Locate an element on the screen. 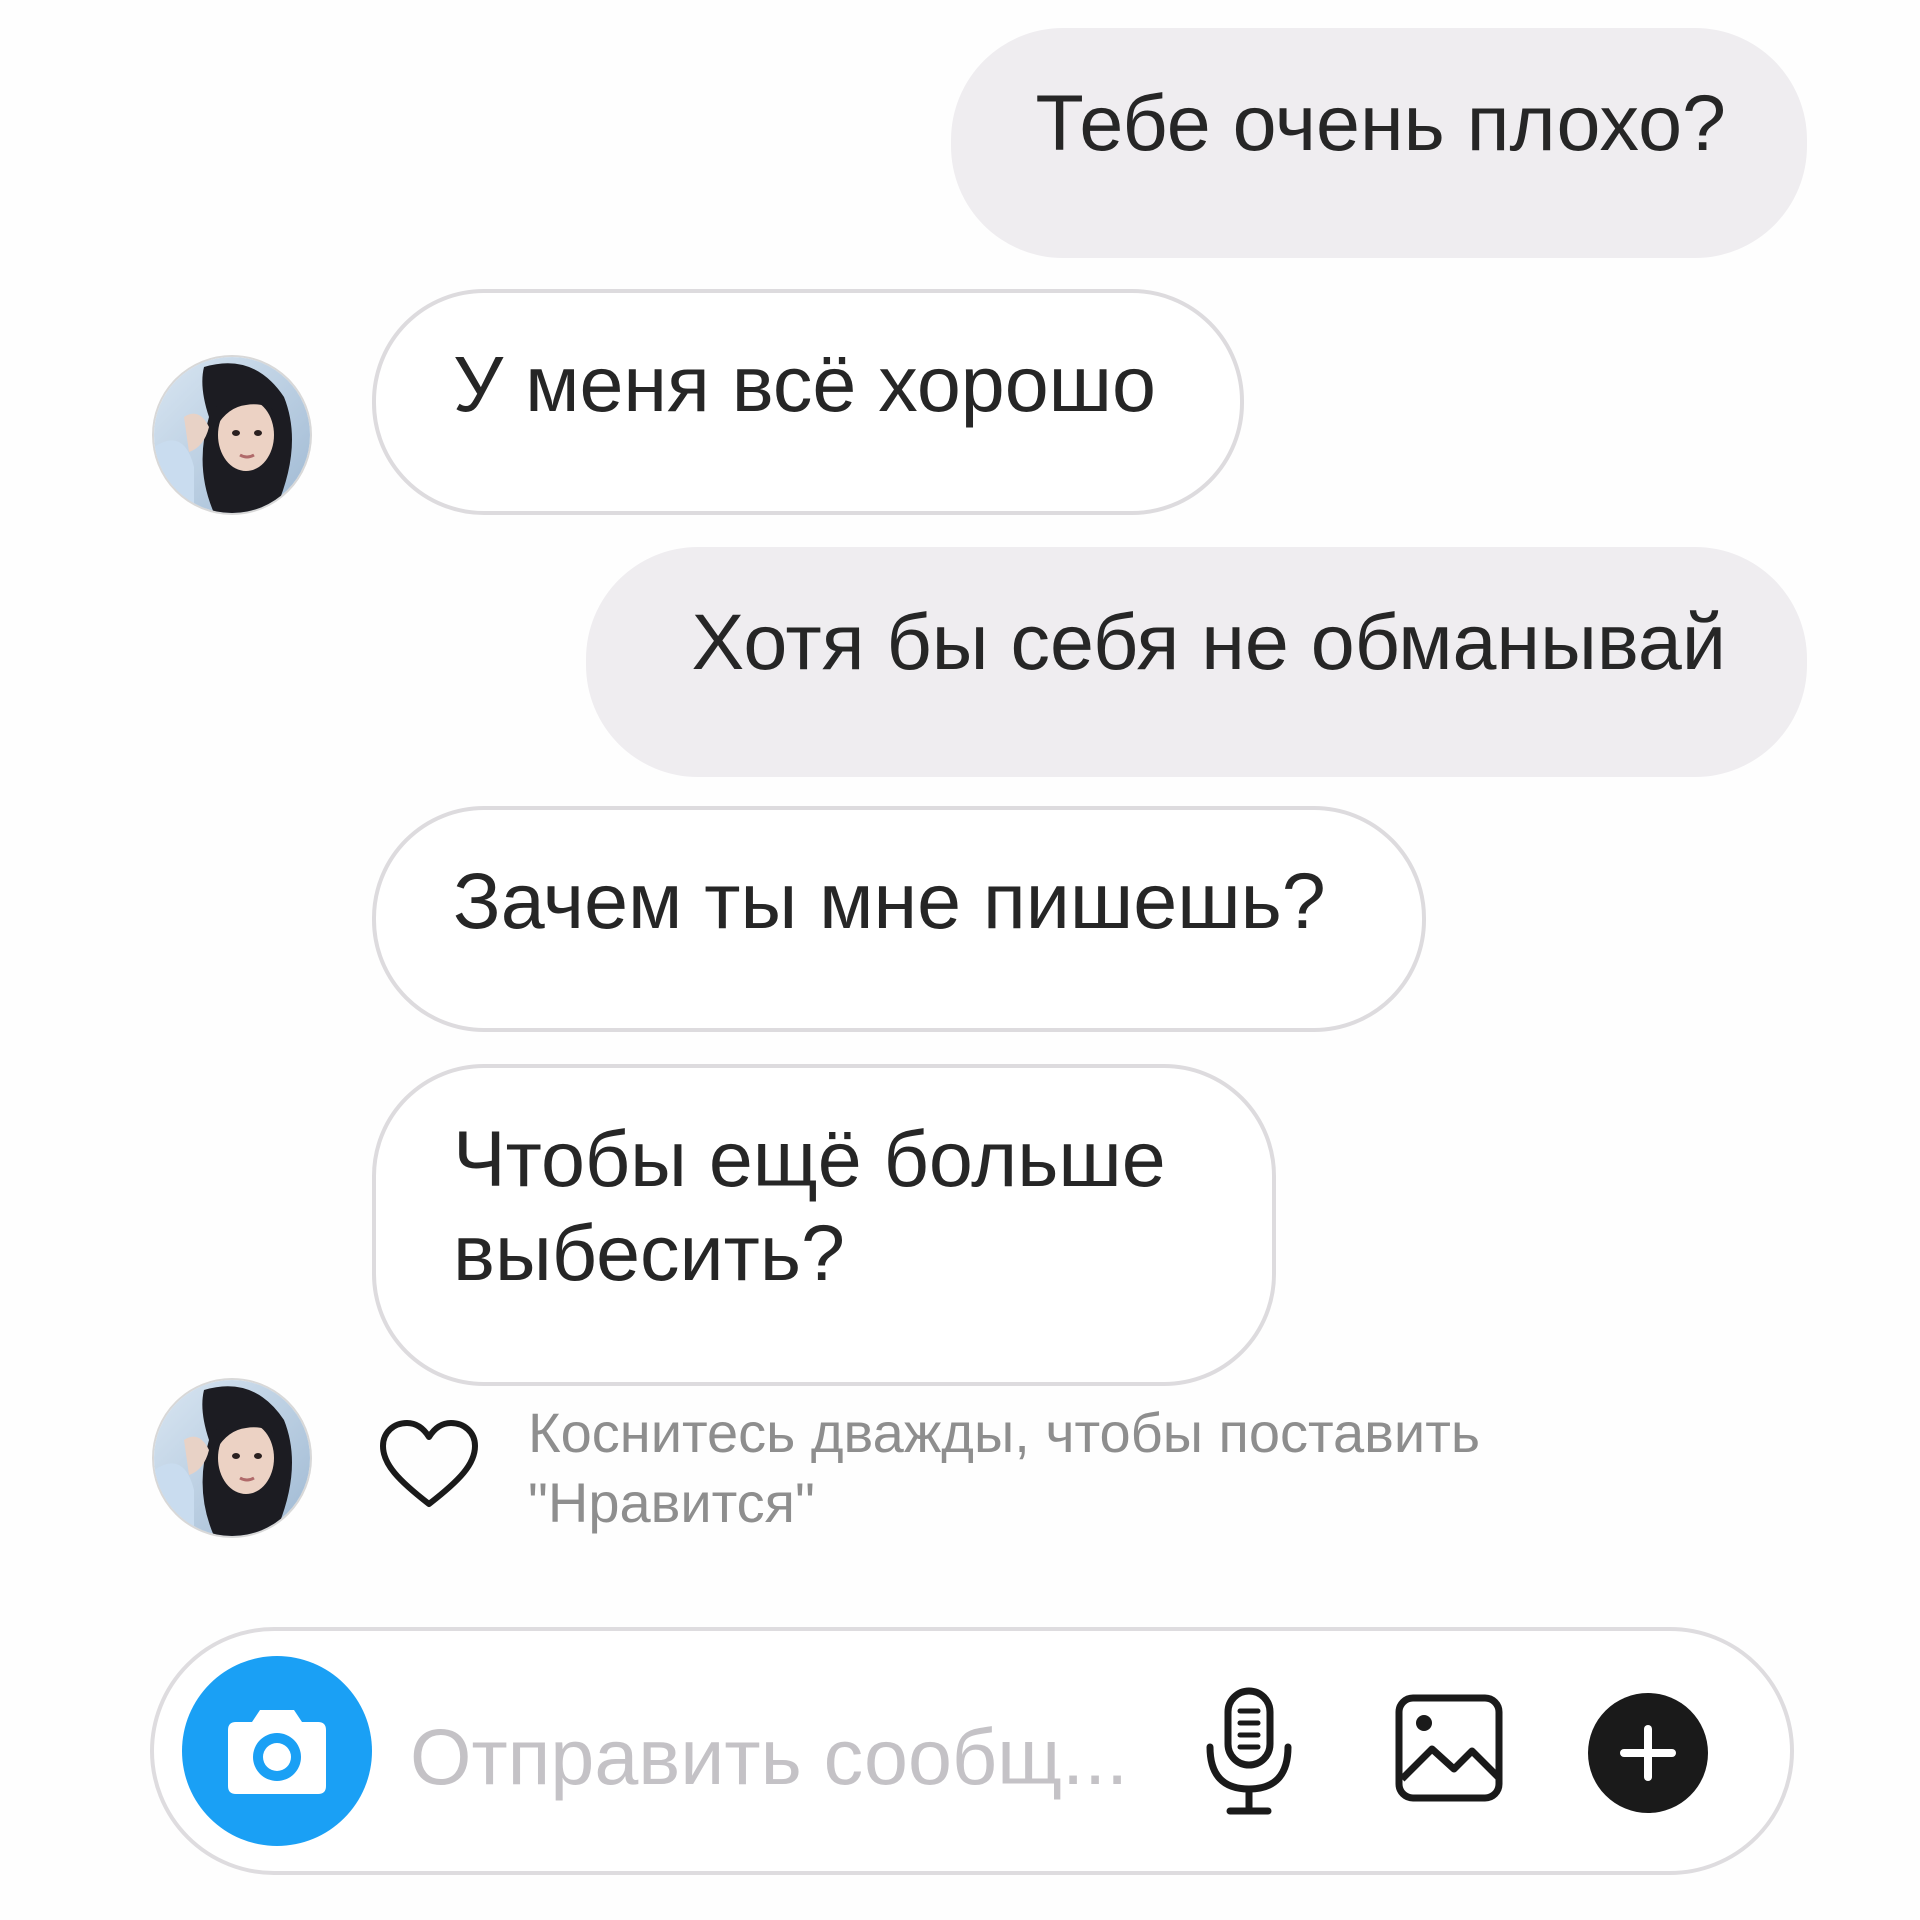 The height and width of the screenshot is (1920, 1920). message-text: У меня всё хорошо is located at coordinates (804, 383).